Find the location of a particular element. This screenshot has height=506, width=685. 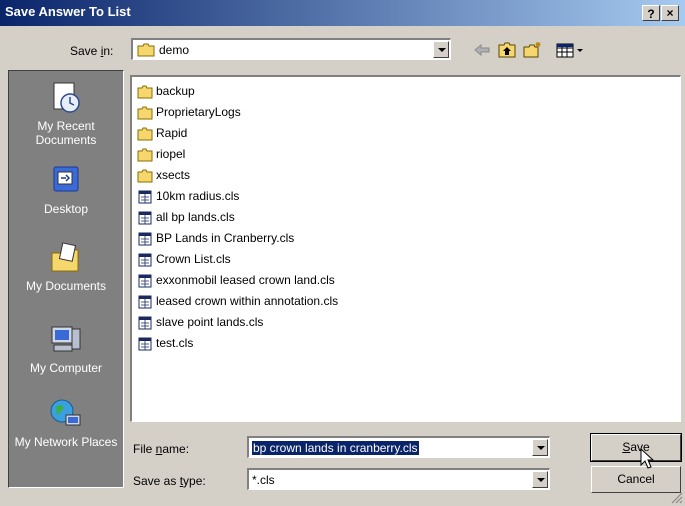

up-folder-icon is located at coordinates (507, 50).